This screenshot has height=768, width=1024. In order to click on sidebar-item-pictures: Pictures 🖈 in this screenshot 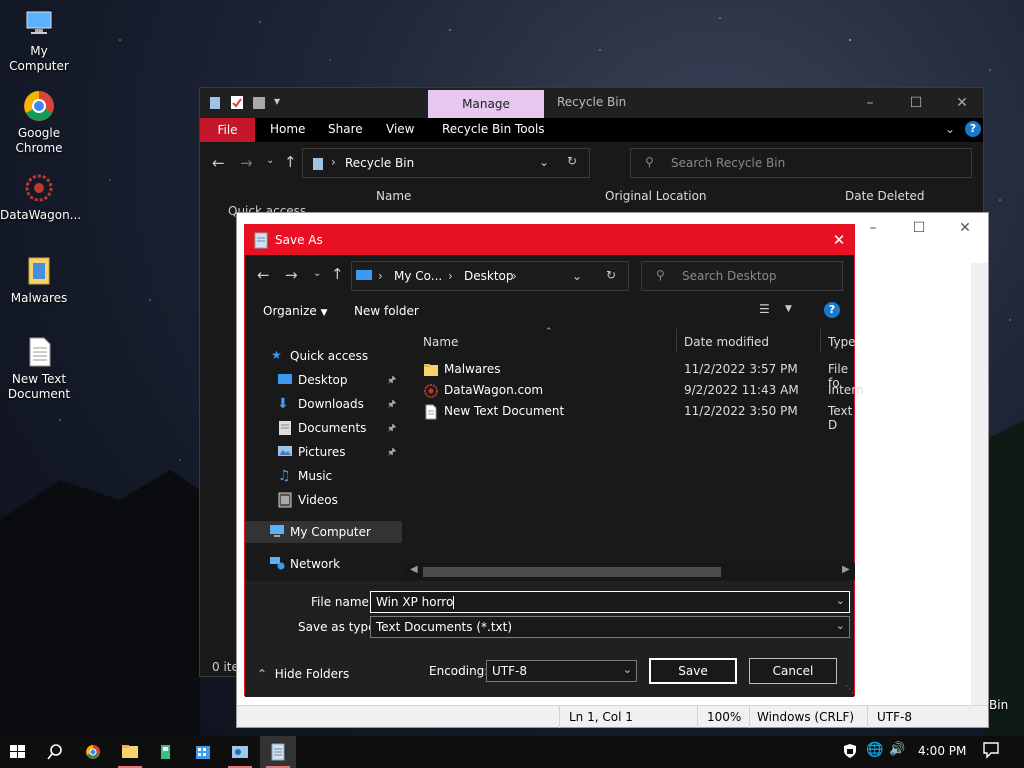, I will do `click(323, 452)`.